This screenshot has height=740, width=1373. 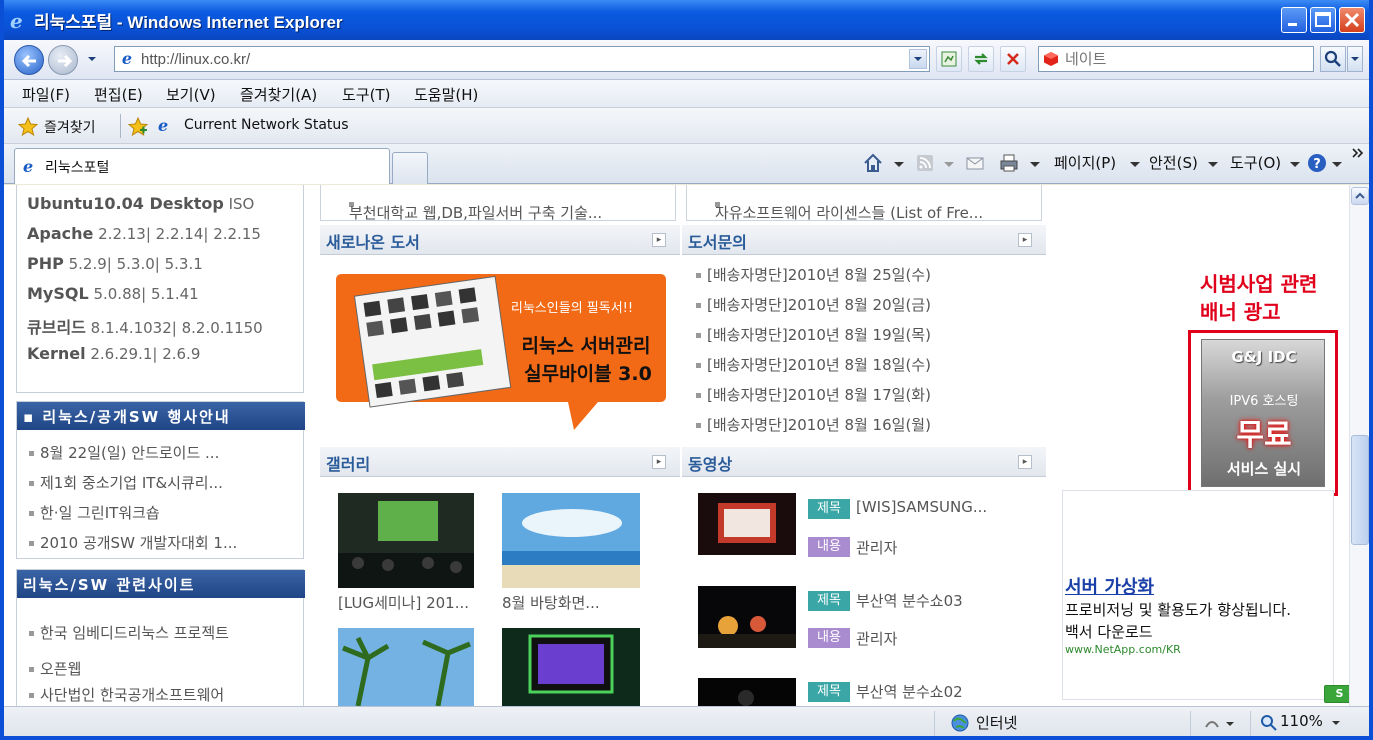 I want to click on minimize-button, so click(x=1294, y=20).